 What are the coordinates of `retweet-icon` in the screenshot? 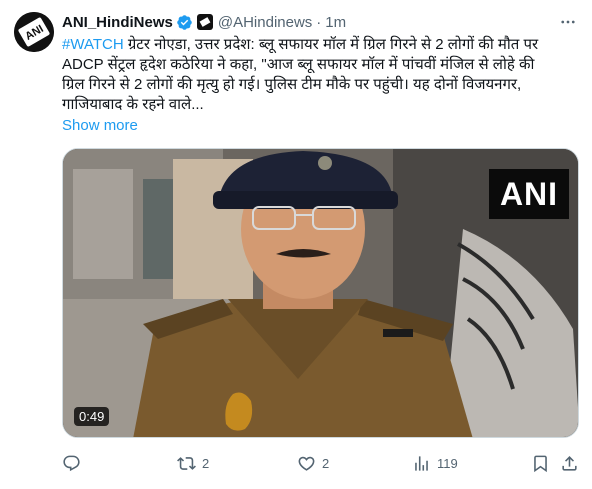 It's located at (186, 463).